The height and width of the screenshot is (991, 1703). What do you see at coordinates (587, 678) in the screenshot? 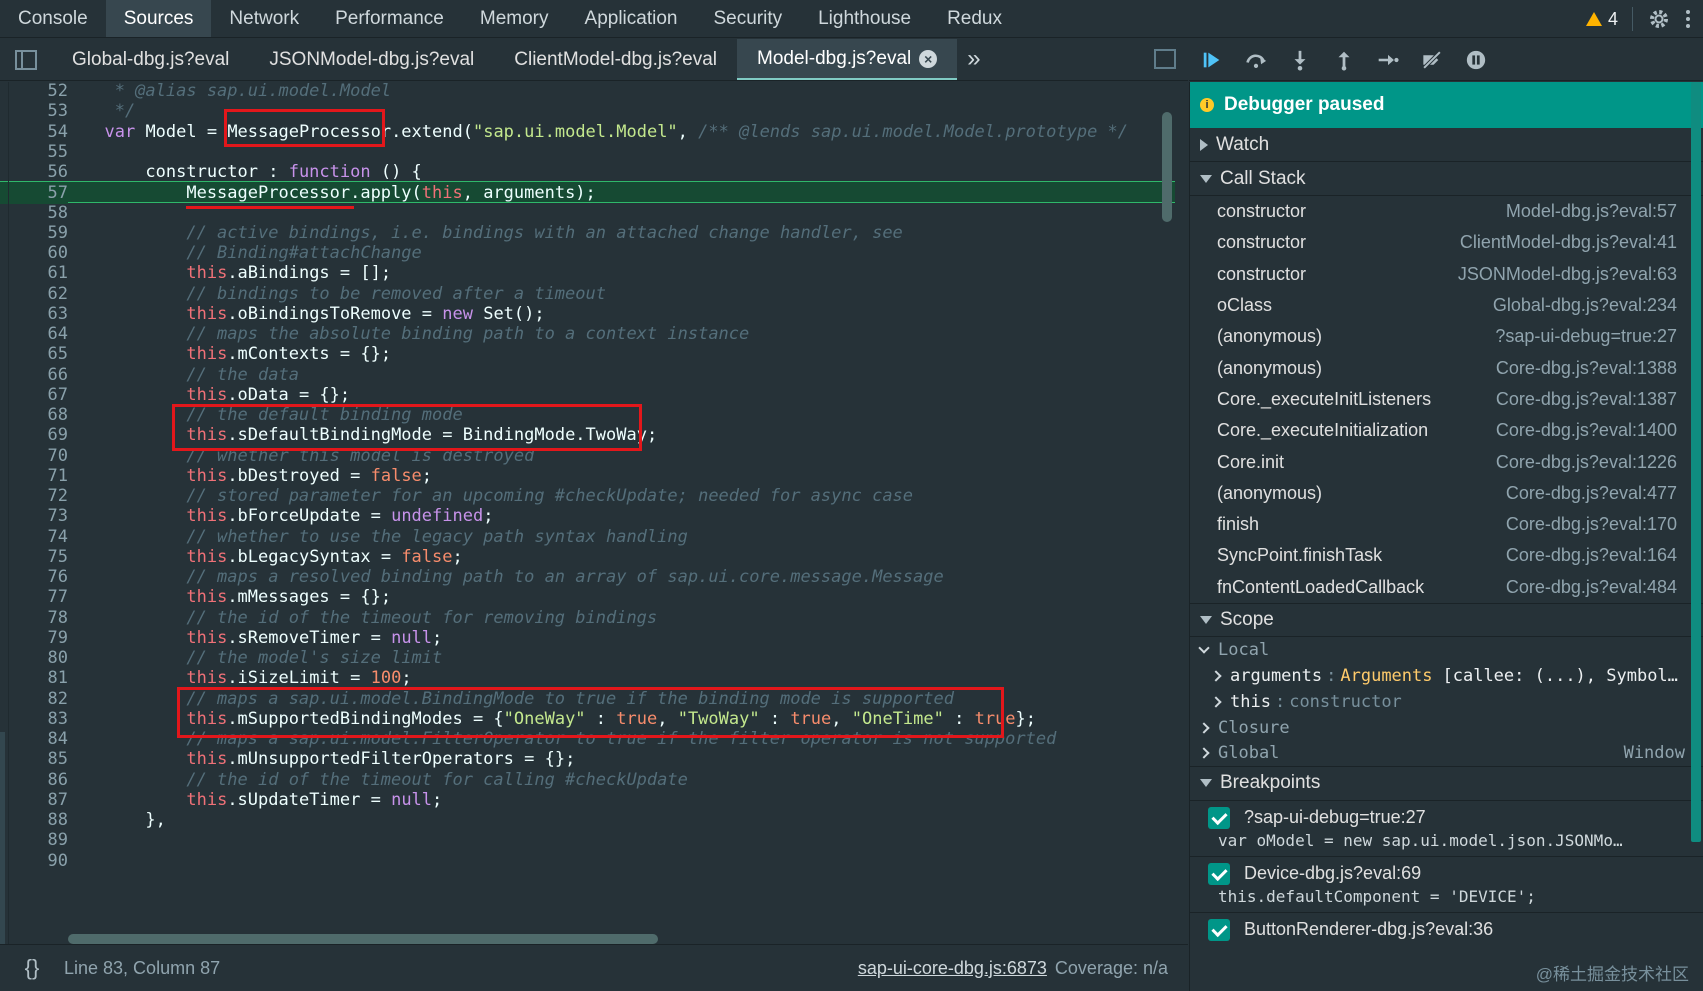
I see `code-line: 81 this.iSizeLimit = 100;` at bounding box center [587, 678].